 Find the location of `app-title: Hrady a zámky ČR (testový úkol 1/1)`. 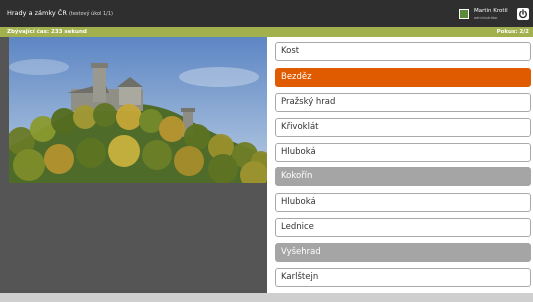

app-title: Hrady a zámky ČR (testový úkol 1/1) is located at coordinates (60, 13).